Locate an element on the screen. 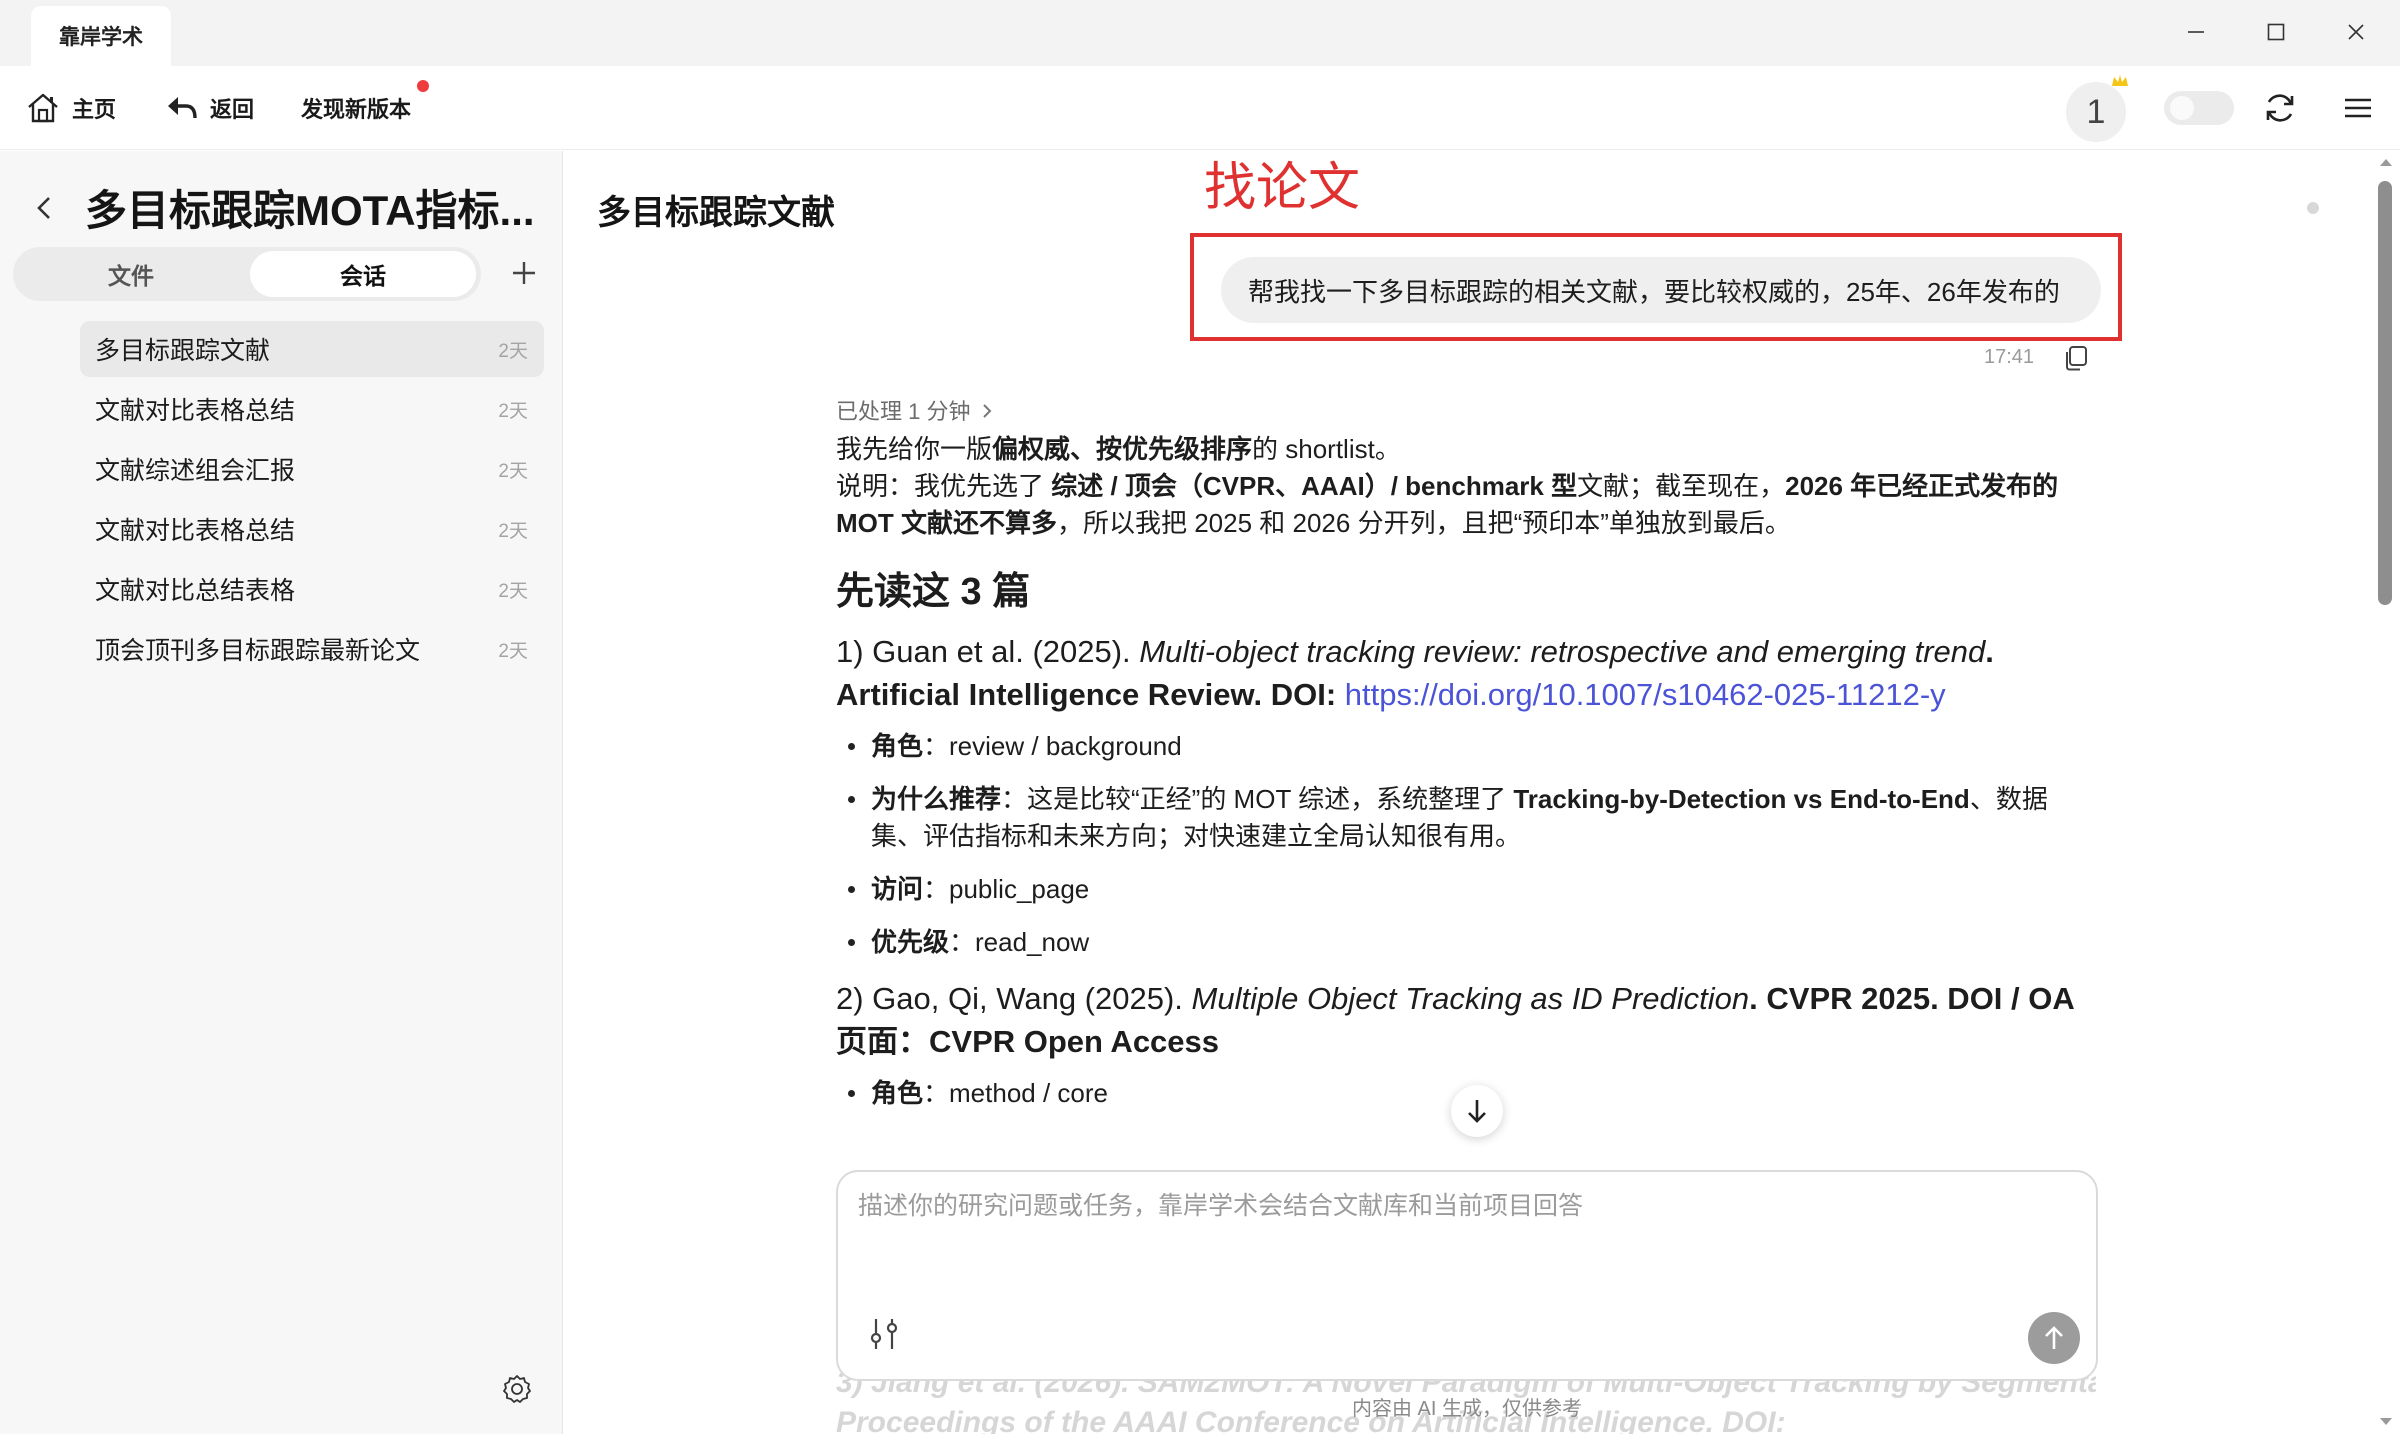 The image size is (2400, 1434). home-label: 主页 is located at coordinates (94, 109).